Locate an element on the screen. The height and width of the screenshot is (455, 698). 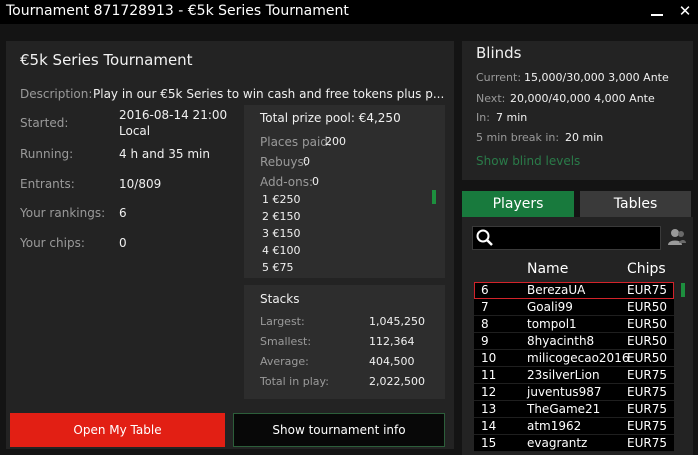
started-label: Started: is located at coordinates (44, 123).